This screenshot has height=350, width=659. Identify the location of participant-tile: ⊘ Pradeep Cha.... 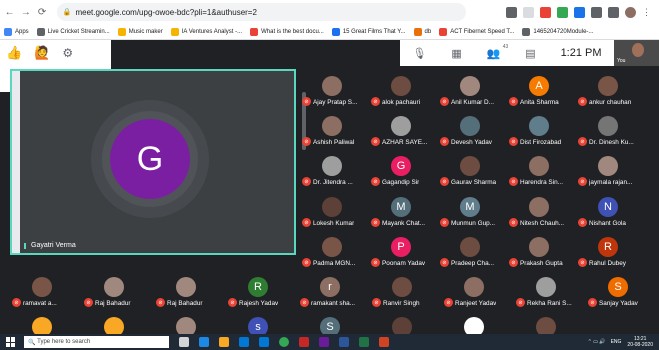
(472, 252).